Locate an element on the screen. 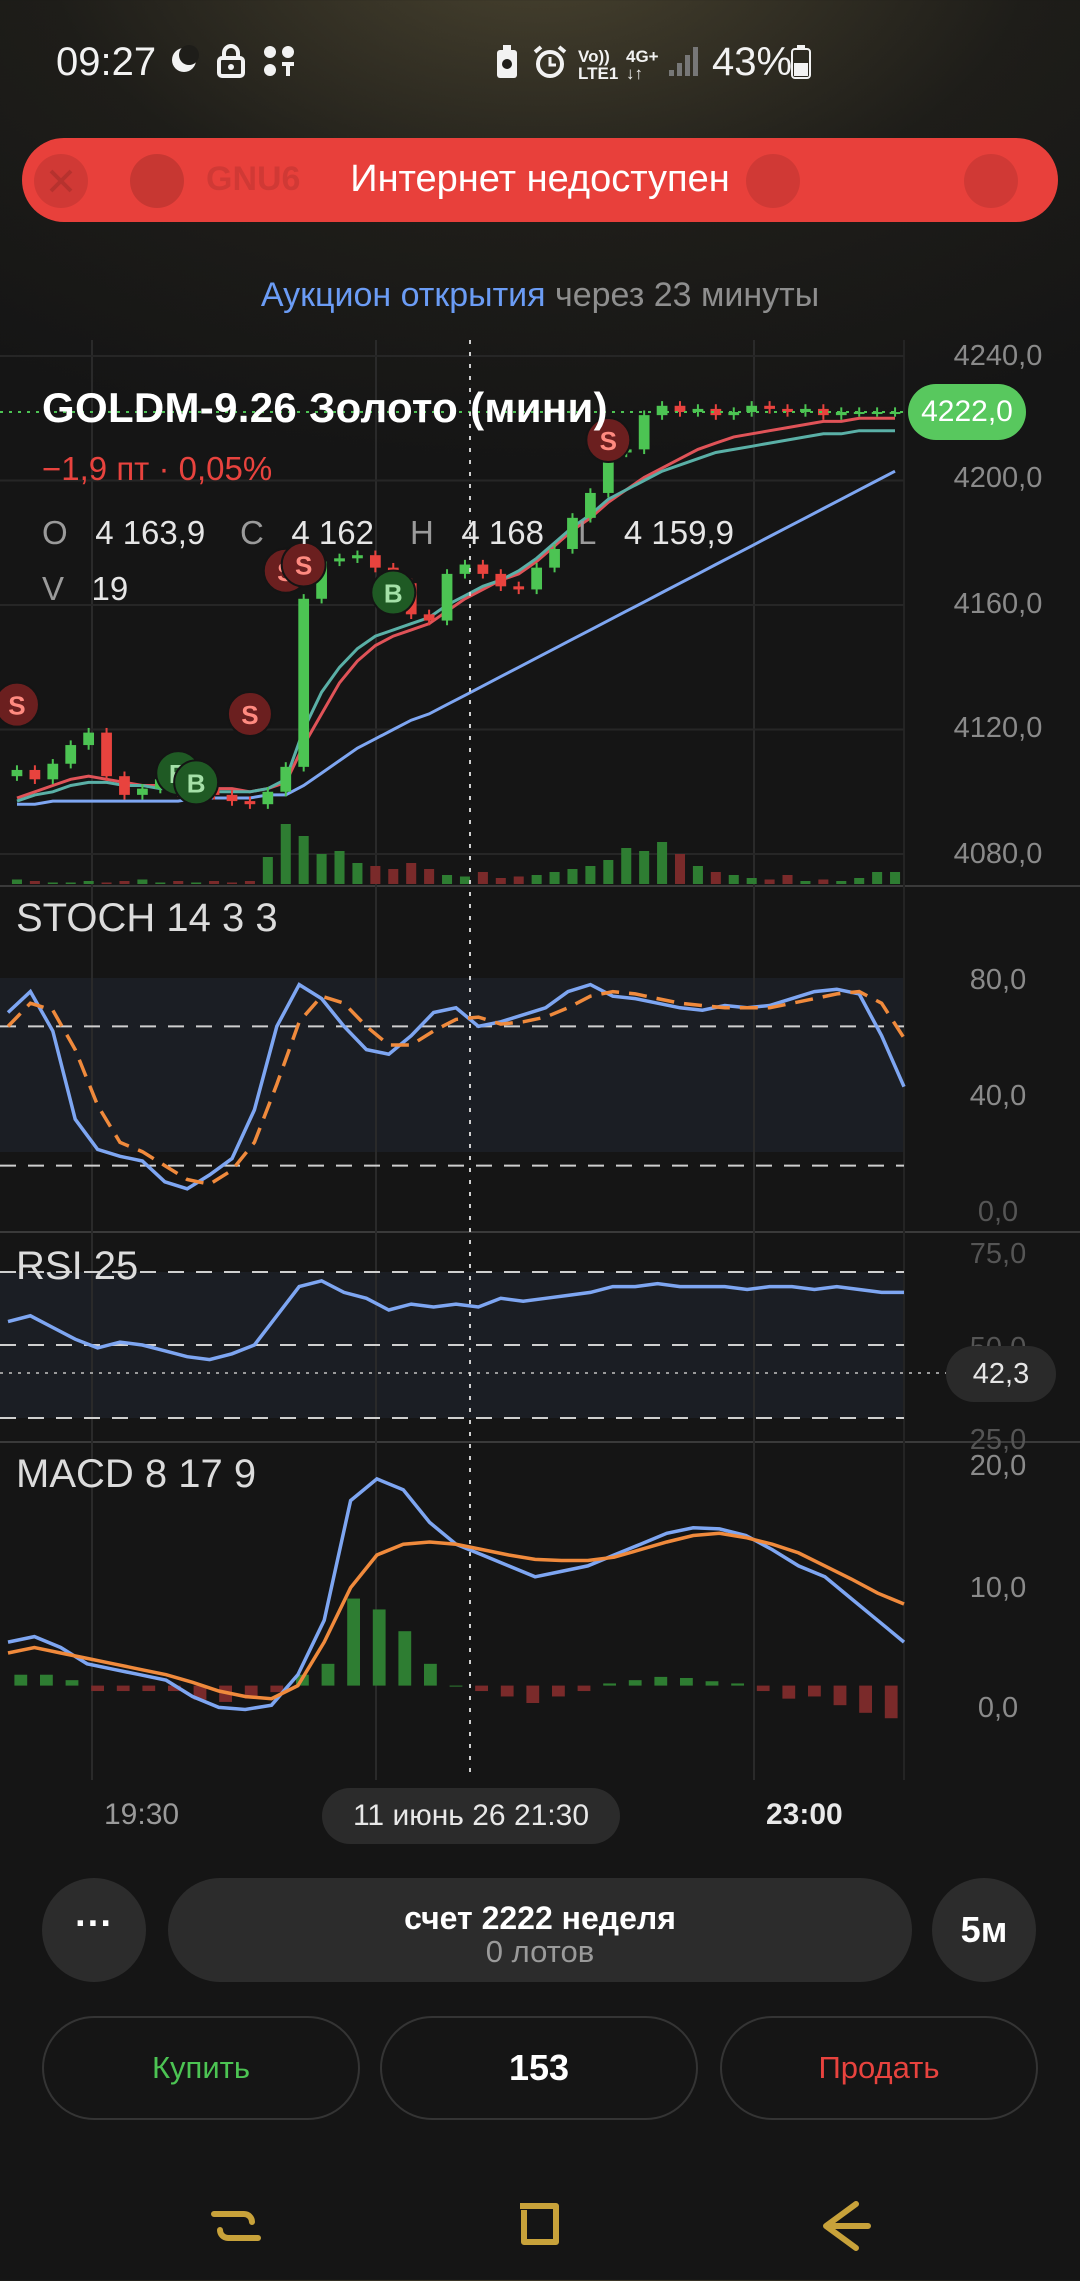  ohlc-low: L 4 159,9 is located at coordinates (656, 532).